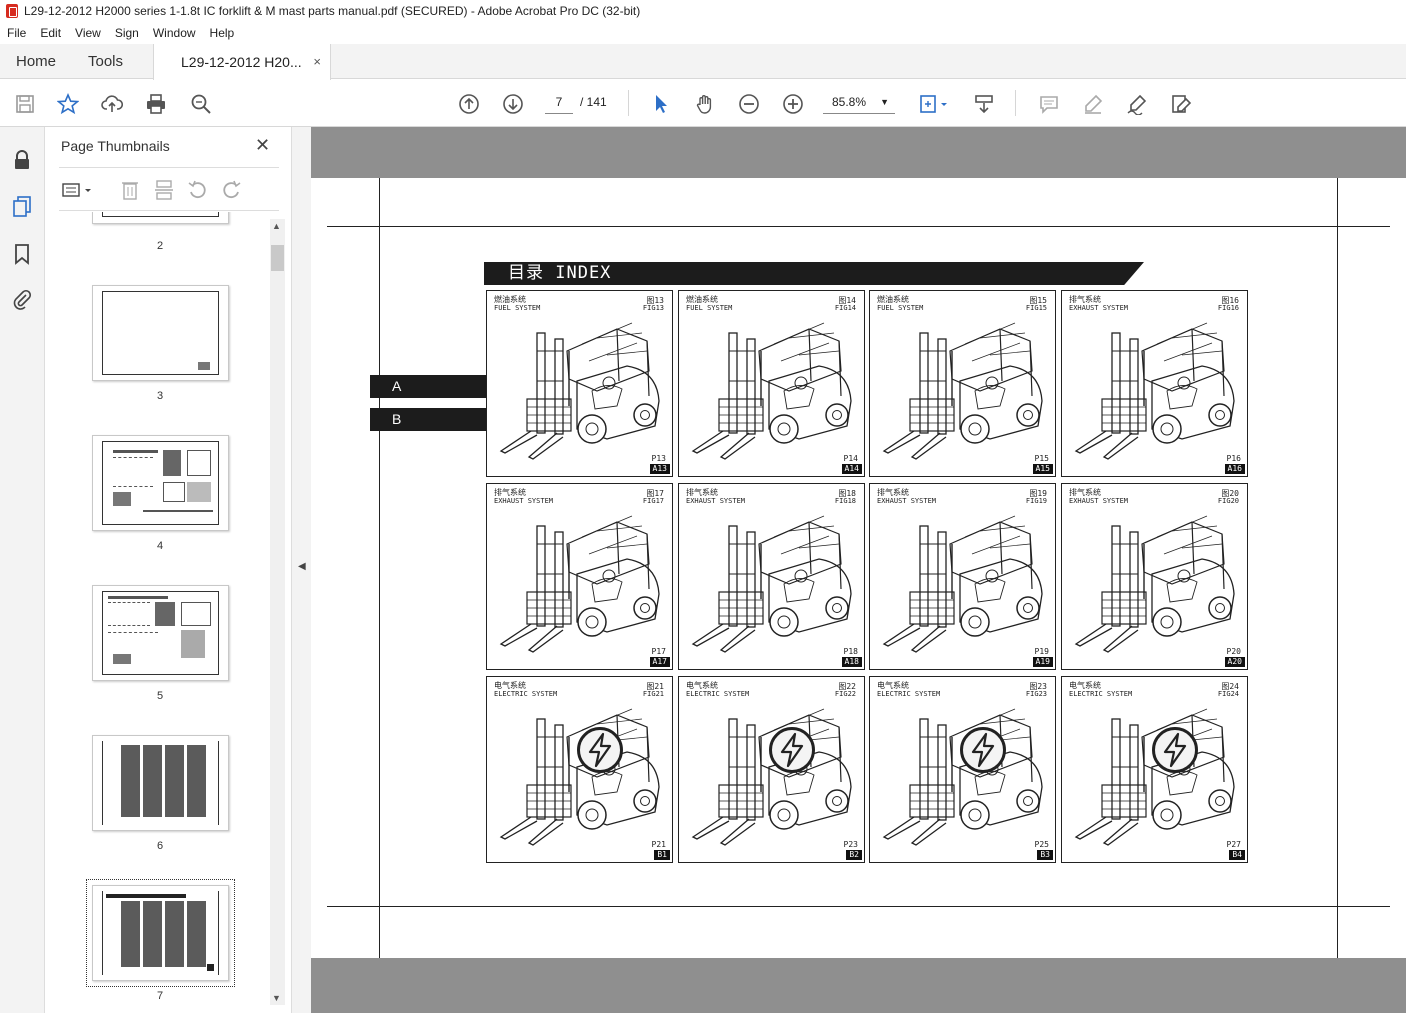 This screenshot has width=1406, height=1013. What do you see at coordinates (277, 612) in the screenshot?
I see `thumbnail-scrollbar: ▲ ▼` at bounding box center [277, 612].